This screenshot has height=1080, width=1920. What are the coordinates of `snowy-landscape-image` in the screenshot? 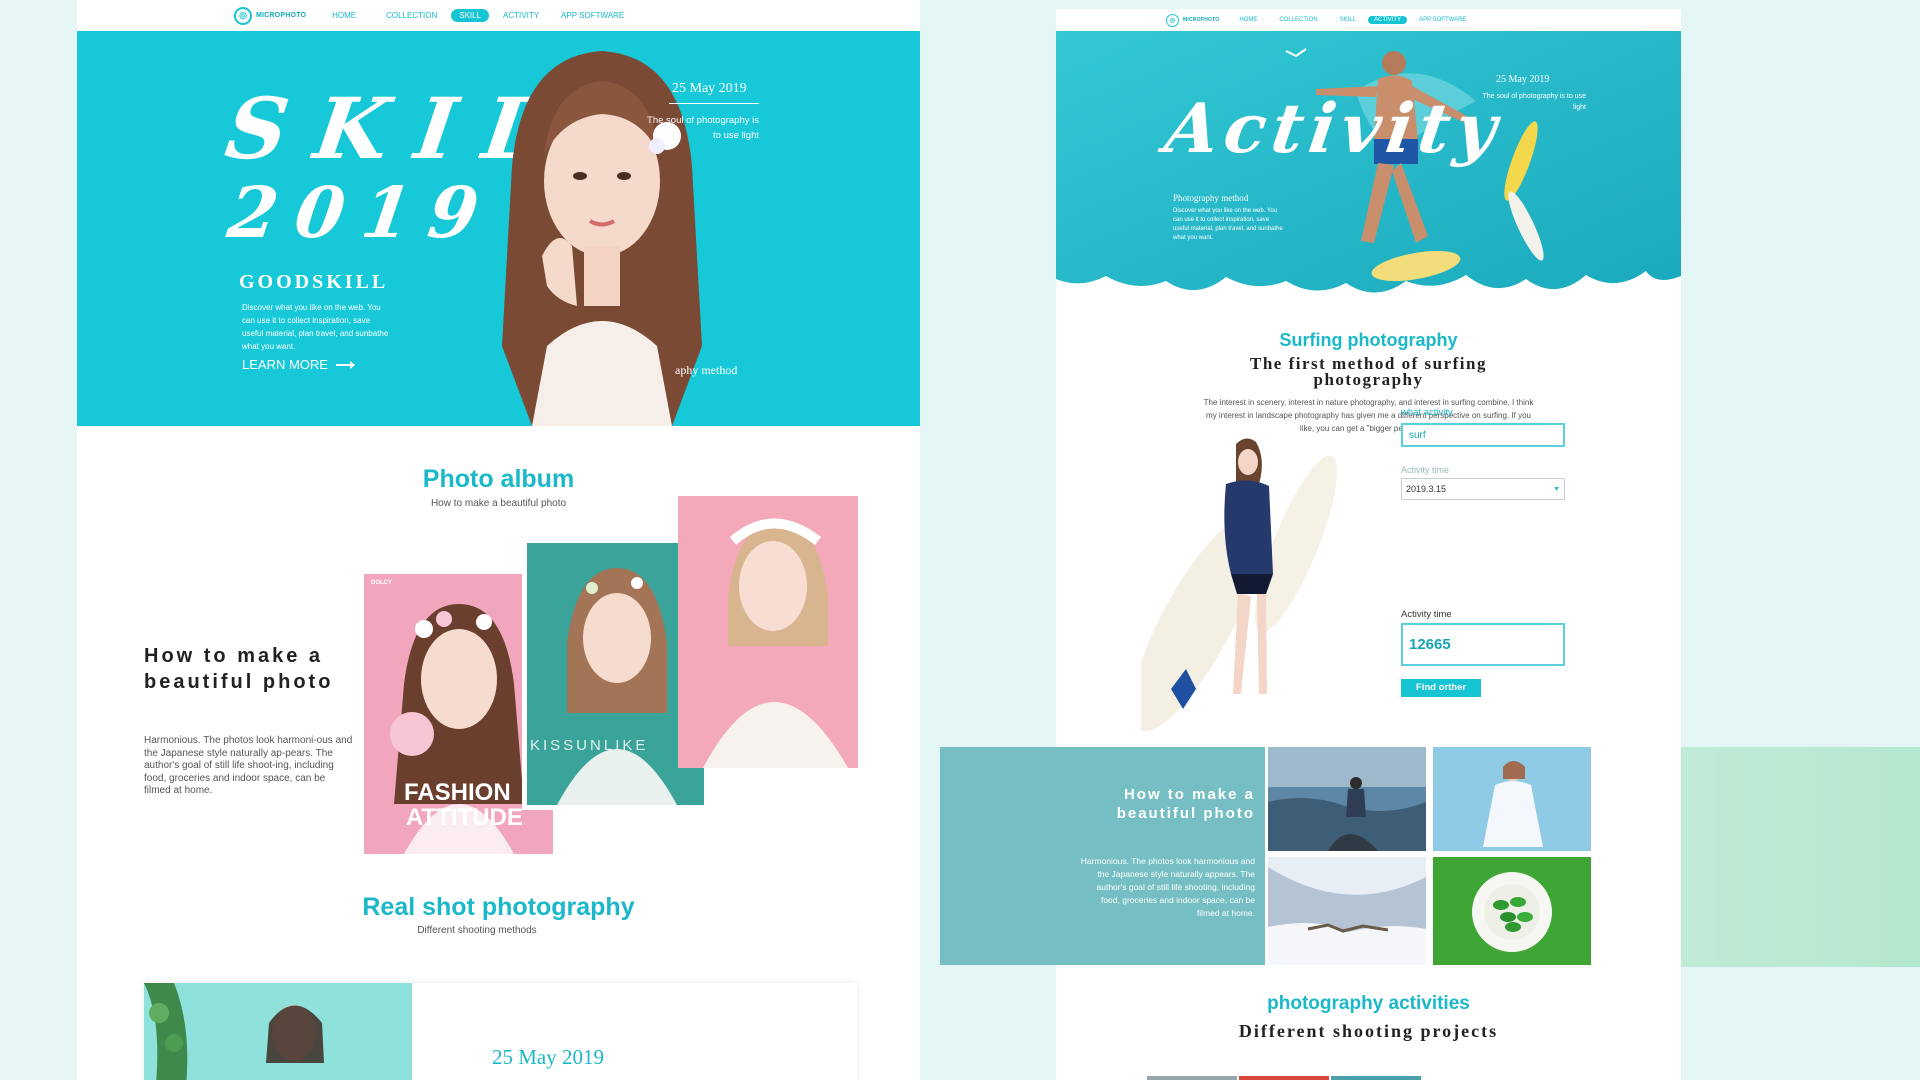 It's located at (1347, 911).